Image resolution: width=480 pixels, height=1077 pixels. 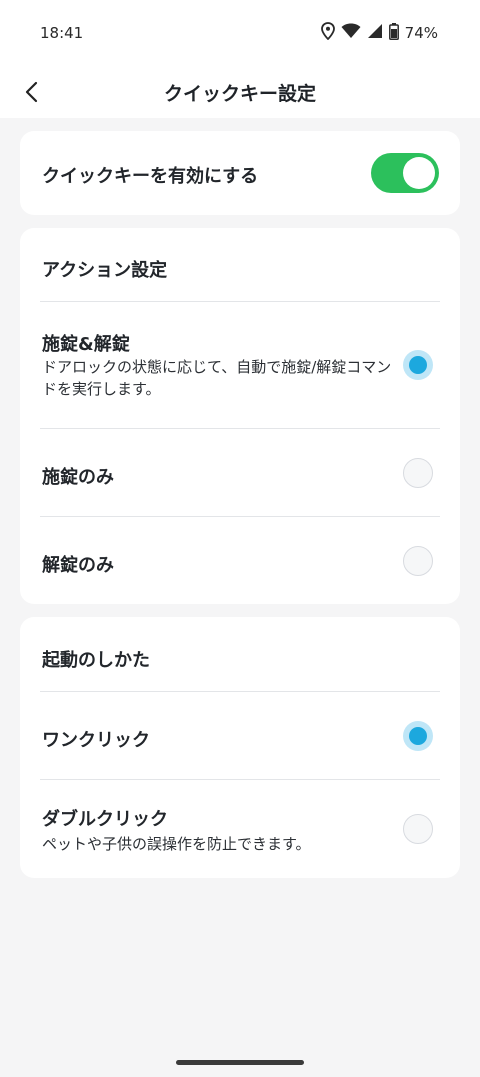 What do you see at coordinates (240, 560) in the screenshot?
I see `option-unlock-only: 解錠のみ` at bounding box center [240, 560].